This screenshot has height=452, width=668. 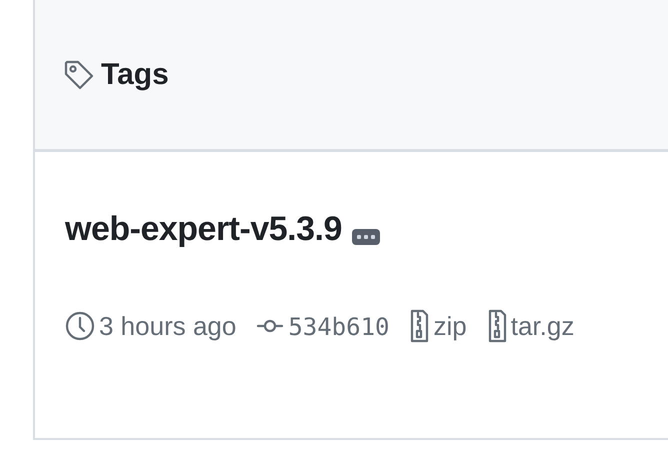 What do you see at coordinates (203, 229) in the screenshot?
I see `tag-name-link: web-expert-v5.3.9` at bounding box center [203, 229].